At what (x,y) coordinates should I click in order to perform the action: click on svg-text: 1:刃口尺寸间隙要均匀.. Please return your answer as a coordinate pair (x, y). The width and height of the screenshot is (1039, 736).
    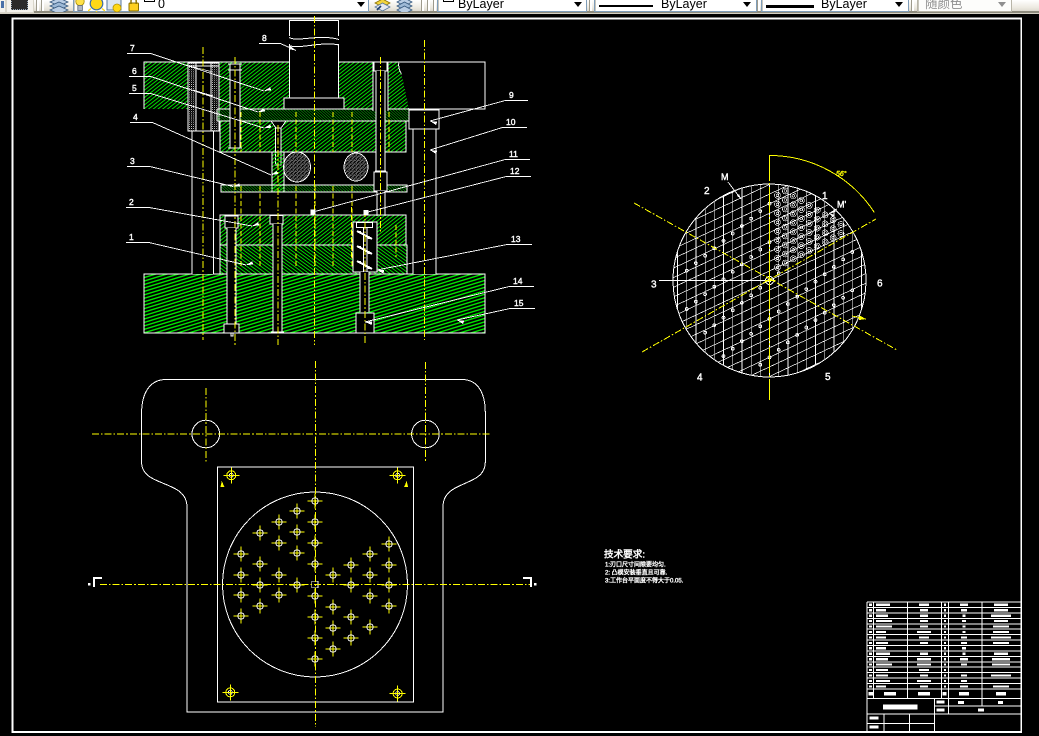
    Looking at the image, I should click on (635, 565).